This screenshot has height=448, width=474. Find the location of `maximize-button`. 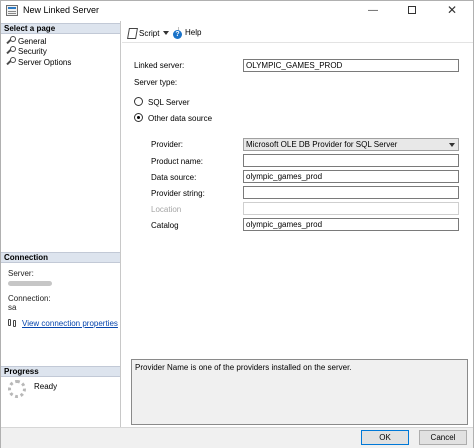

maximize-button is located at coordinates (412, 11).